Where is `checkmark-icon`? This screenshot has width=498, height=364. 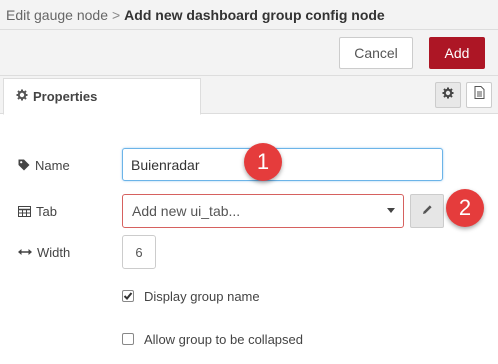 checkmark-icon is located at coordinates (128, 296).